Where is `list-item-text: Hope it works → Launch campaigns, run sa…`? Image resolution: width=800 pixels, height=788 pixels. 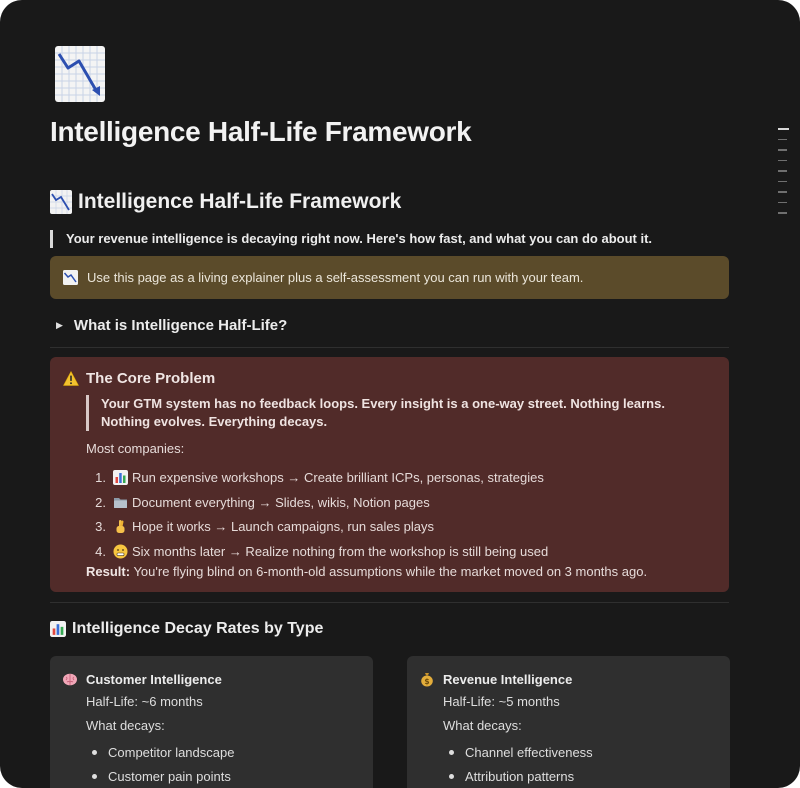
list-item-text: Hope it works → Launch campaigns, run sa… is located at coordinates (283, 527).